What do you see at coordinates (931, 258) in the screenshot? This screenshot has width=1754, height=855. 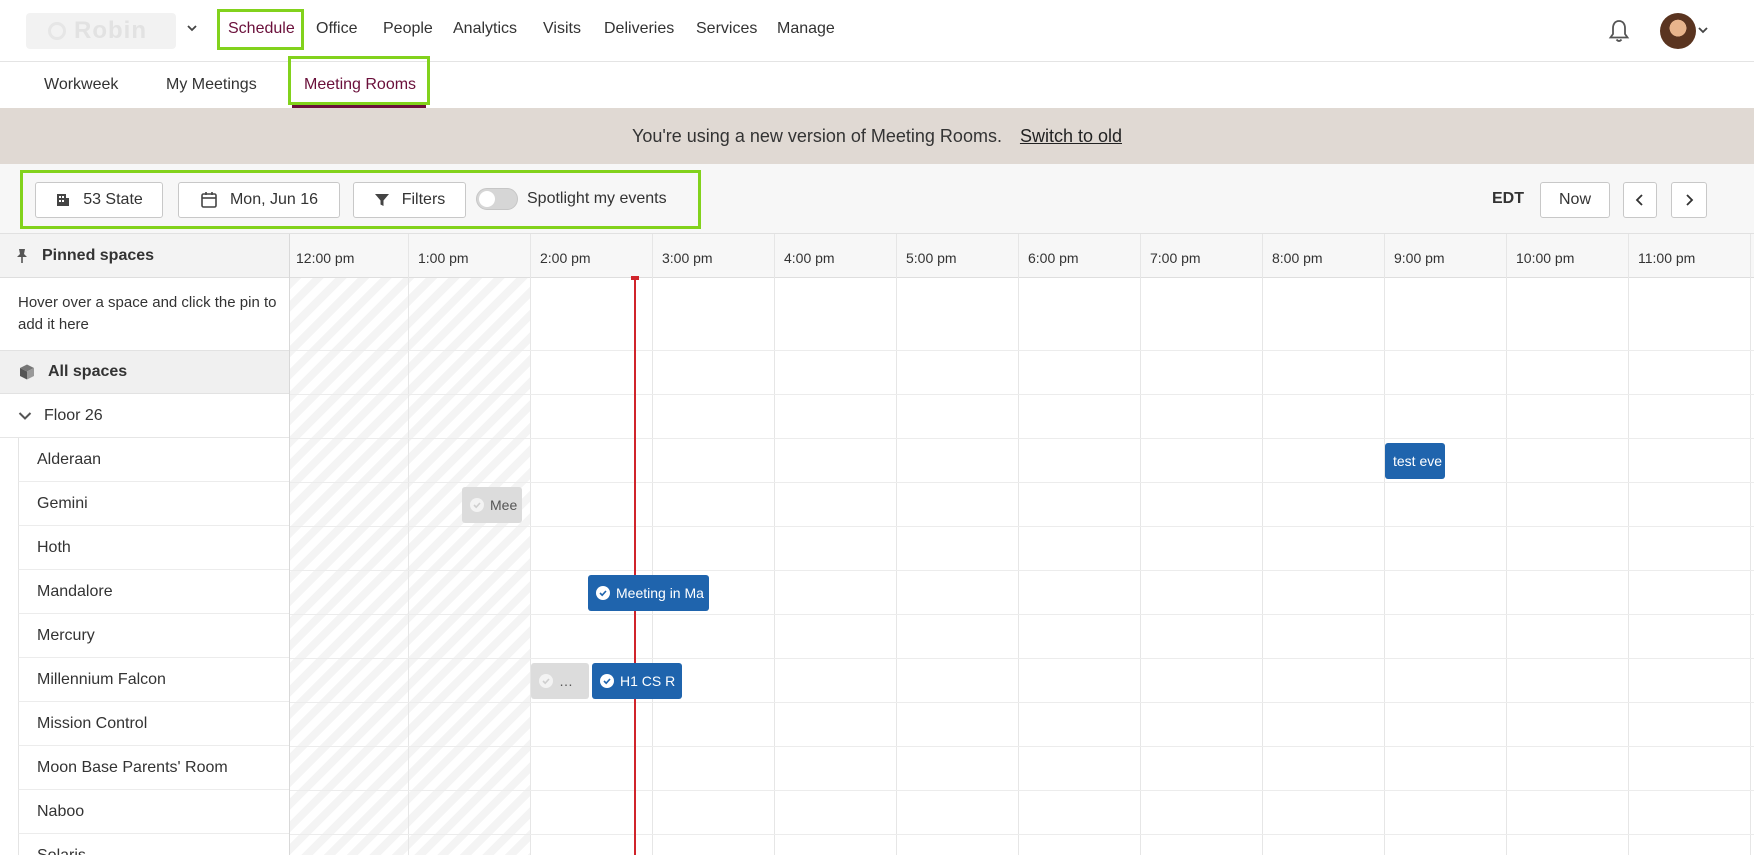 I see `hour-label: 5:00 pm` at bounding box center [931, 258].